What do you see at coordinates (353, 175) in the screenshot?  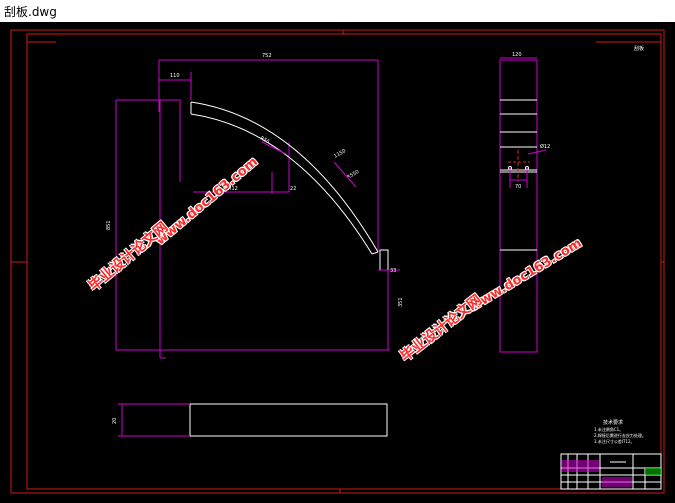 I see `dim-arc-2: R550` at bounding box center [353, 175].